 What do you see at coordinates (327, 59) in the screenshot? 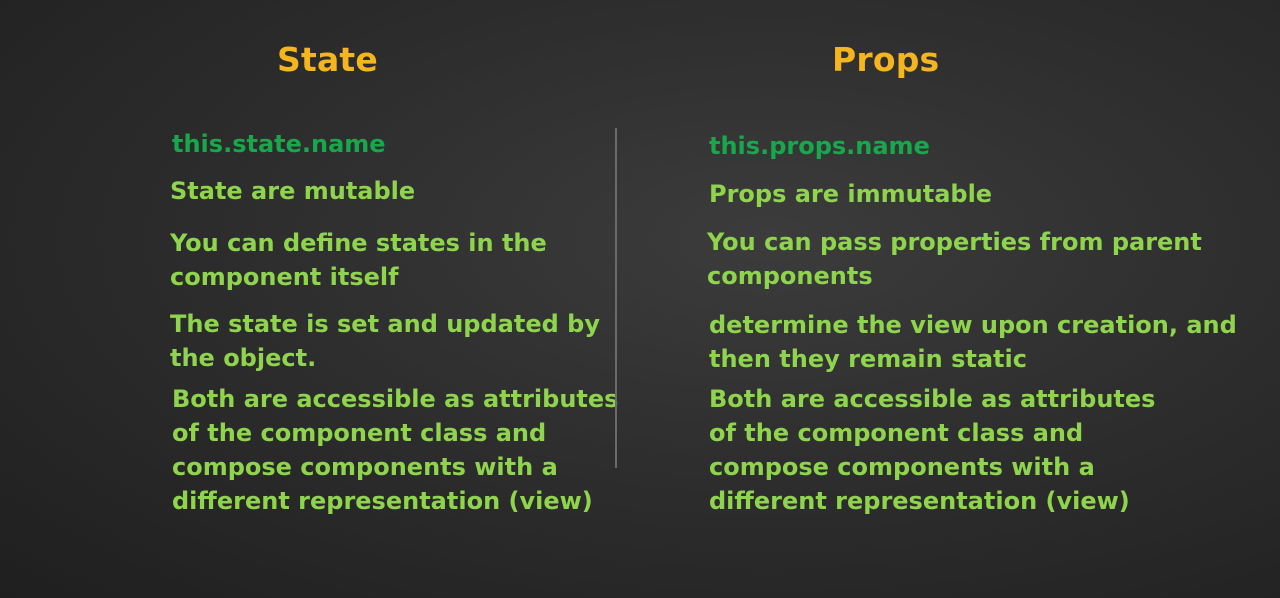
I see `state-heading: State` at bounding box center [327, 59].